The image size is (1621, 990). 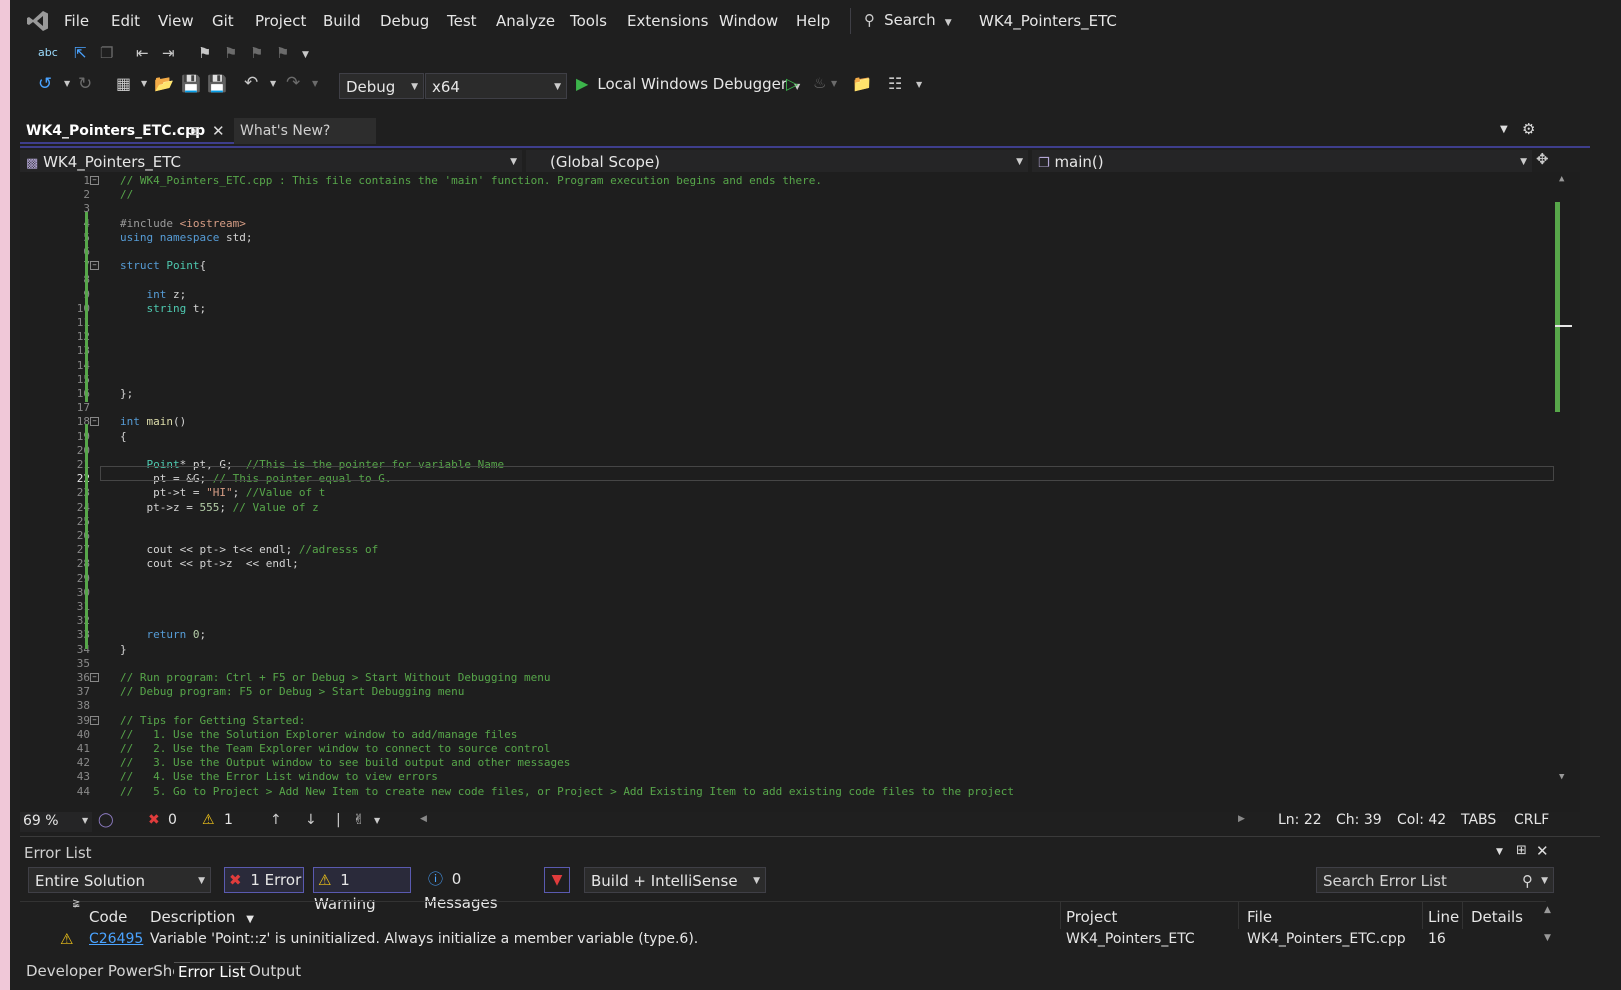 What do you see at coordinates (108, 971) in the screenshot?
I see `tab-developer-powershell: Developer PowerShell` at bounding box center [108, 971].